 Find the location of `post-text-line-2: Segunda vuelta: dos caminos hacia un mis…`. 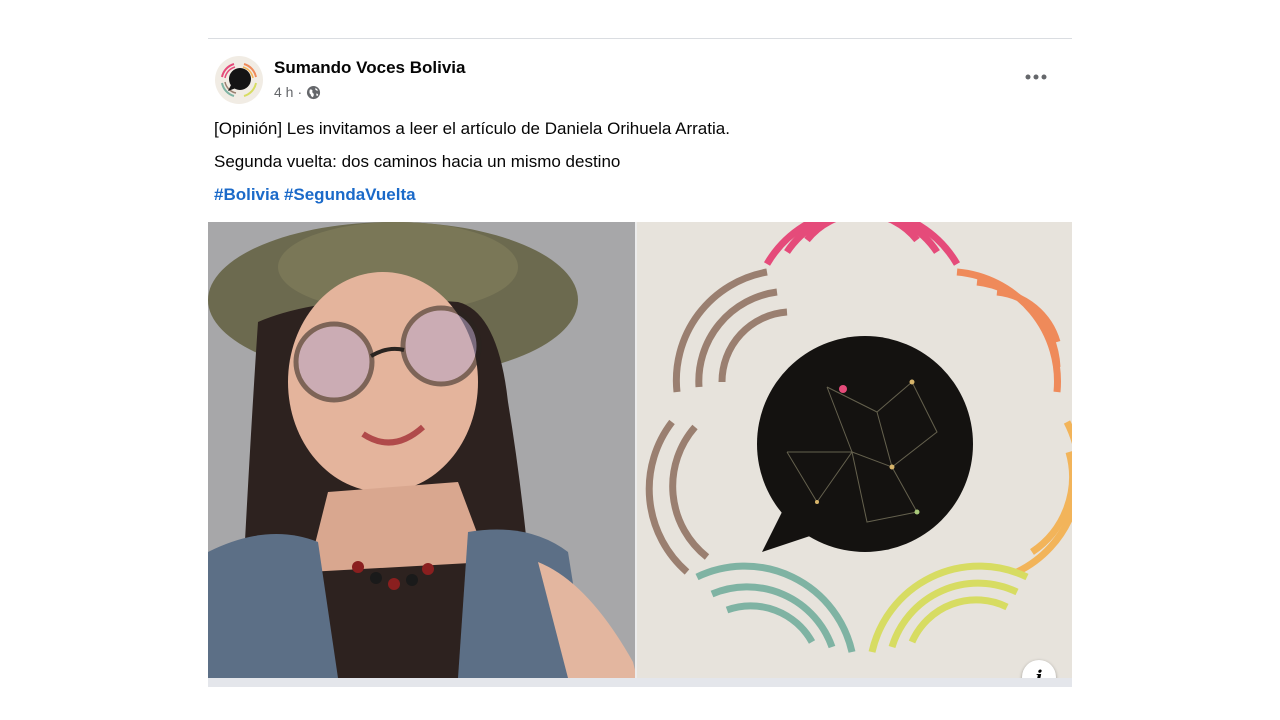

post-text-line-2: Segunda vuelta: dos caminos hacia un mis… is located at coordinates (417, 161).